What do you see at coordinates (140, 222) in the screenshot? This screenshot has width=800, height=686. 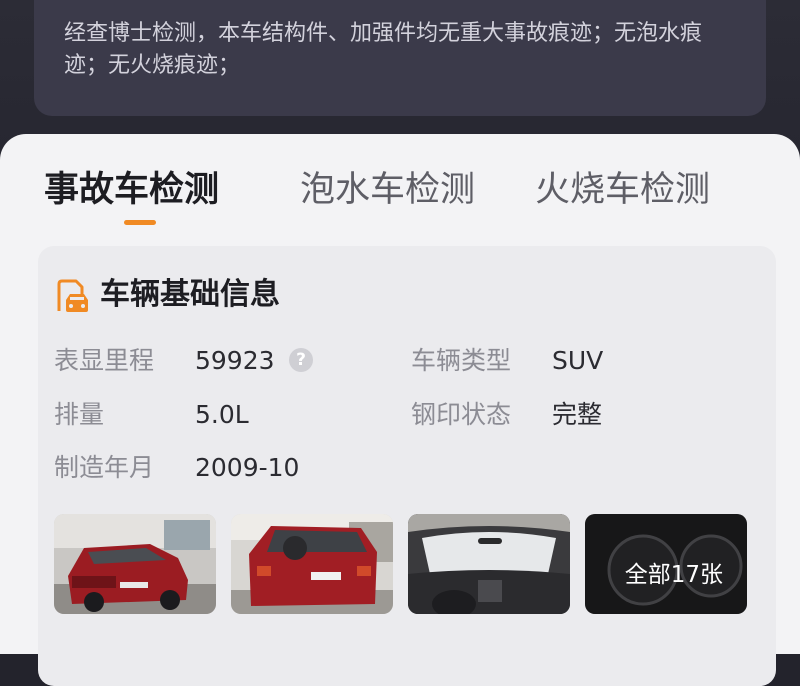 I see `active-tab-indicator` at bounding box center [140, 222].